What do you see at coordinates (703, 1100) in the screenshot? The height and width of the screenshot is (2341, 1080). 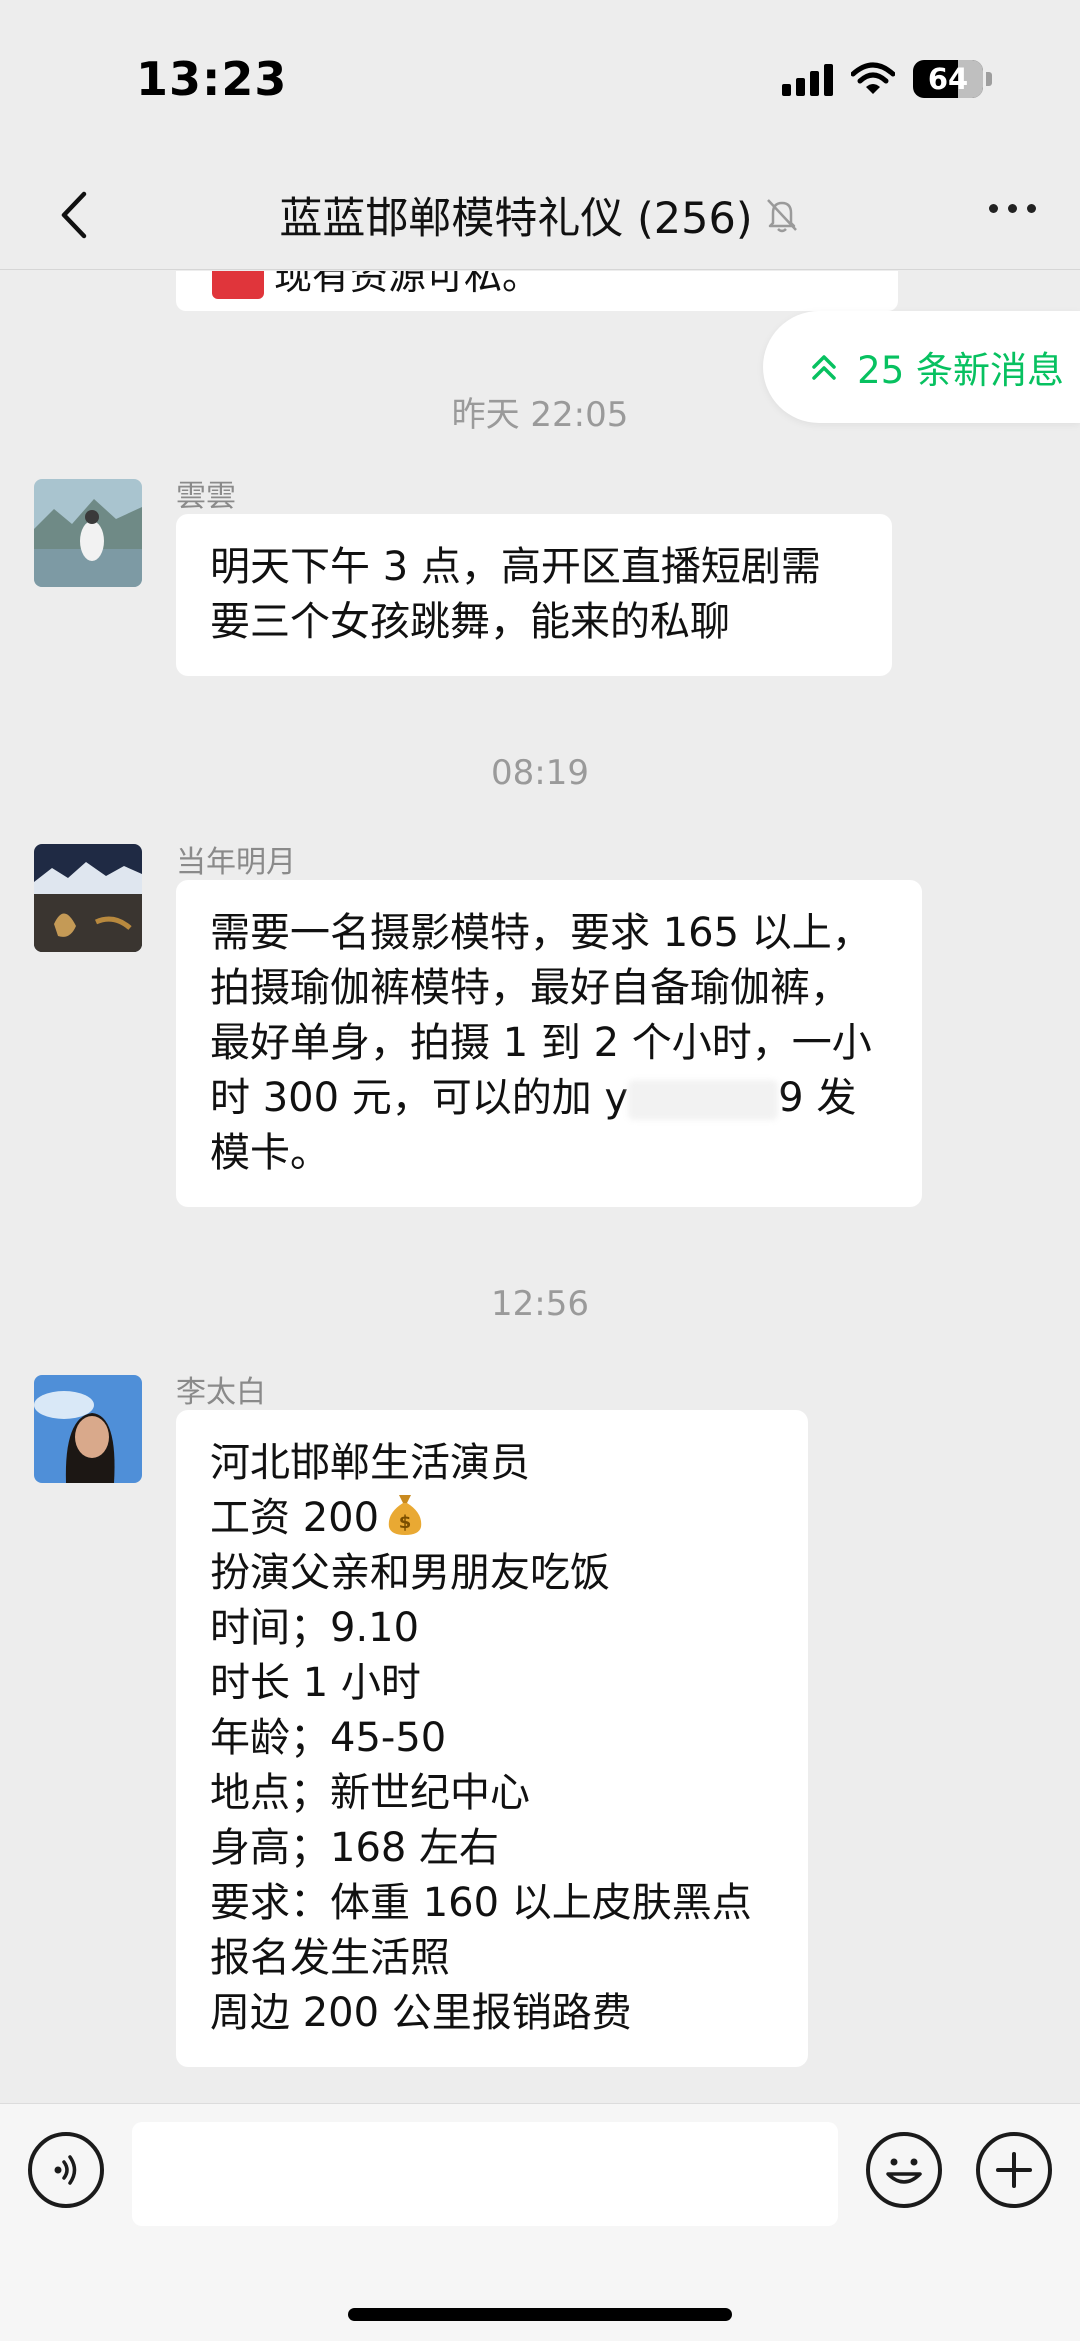 I see `redacted-text` at bounding box center [703, 1100].